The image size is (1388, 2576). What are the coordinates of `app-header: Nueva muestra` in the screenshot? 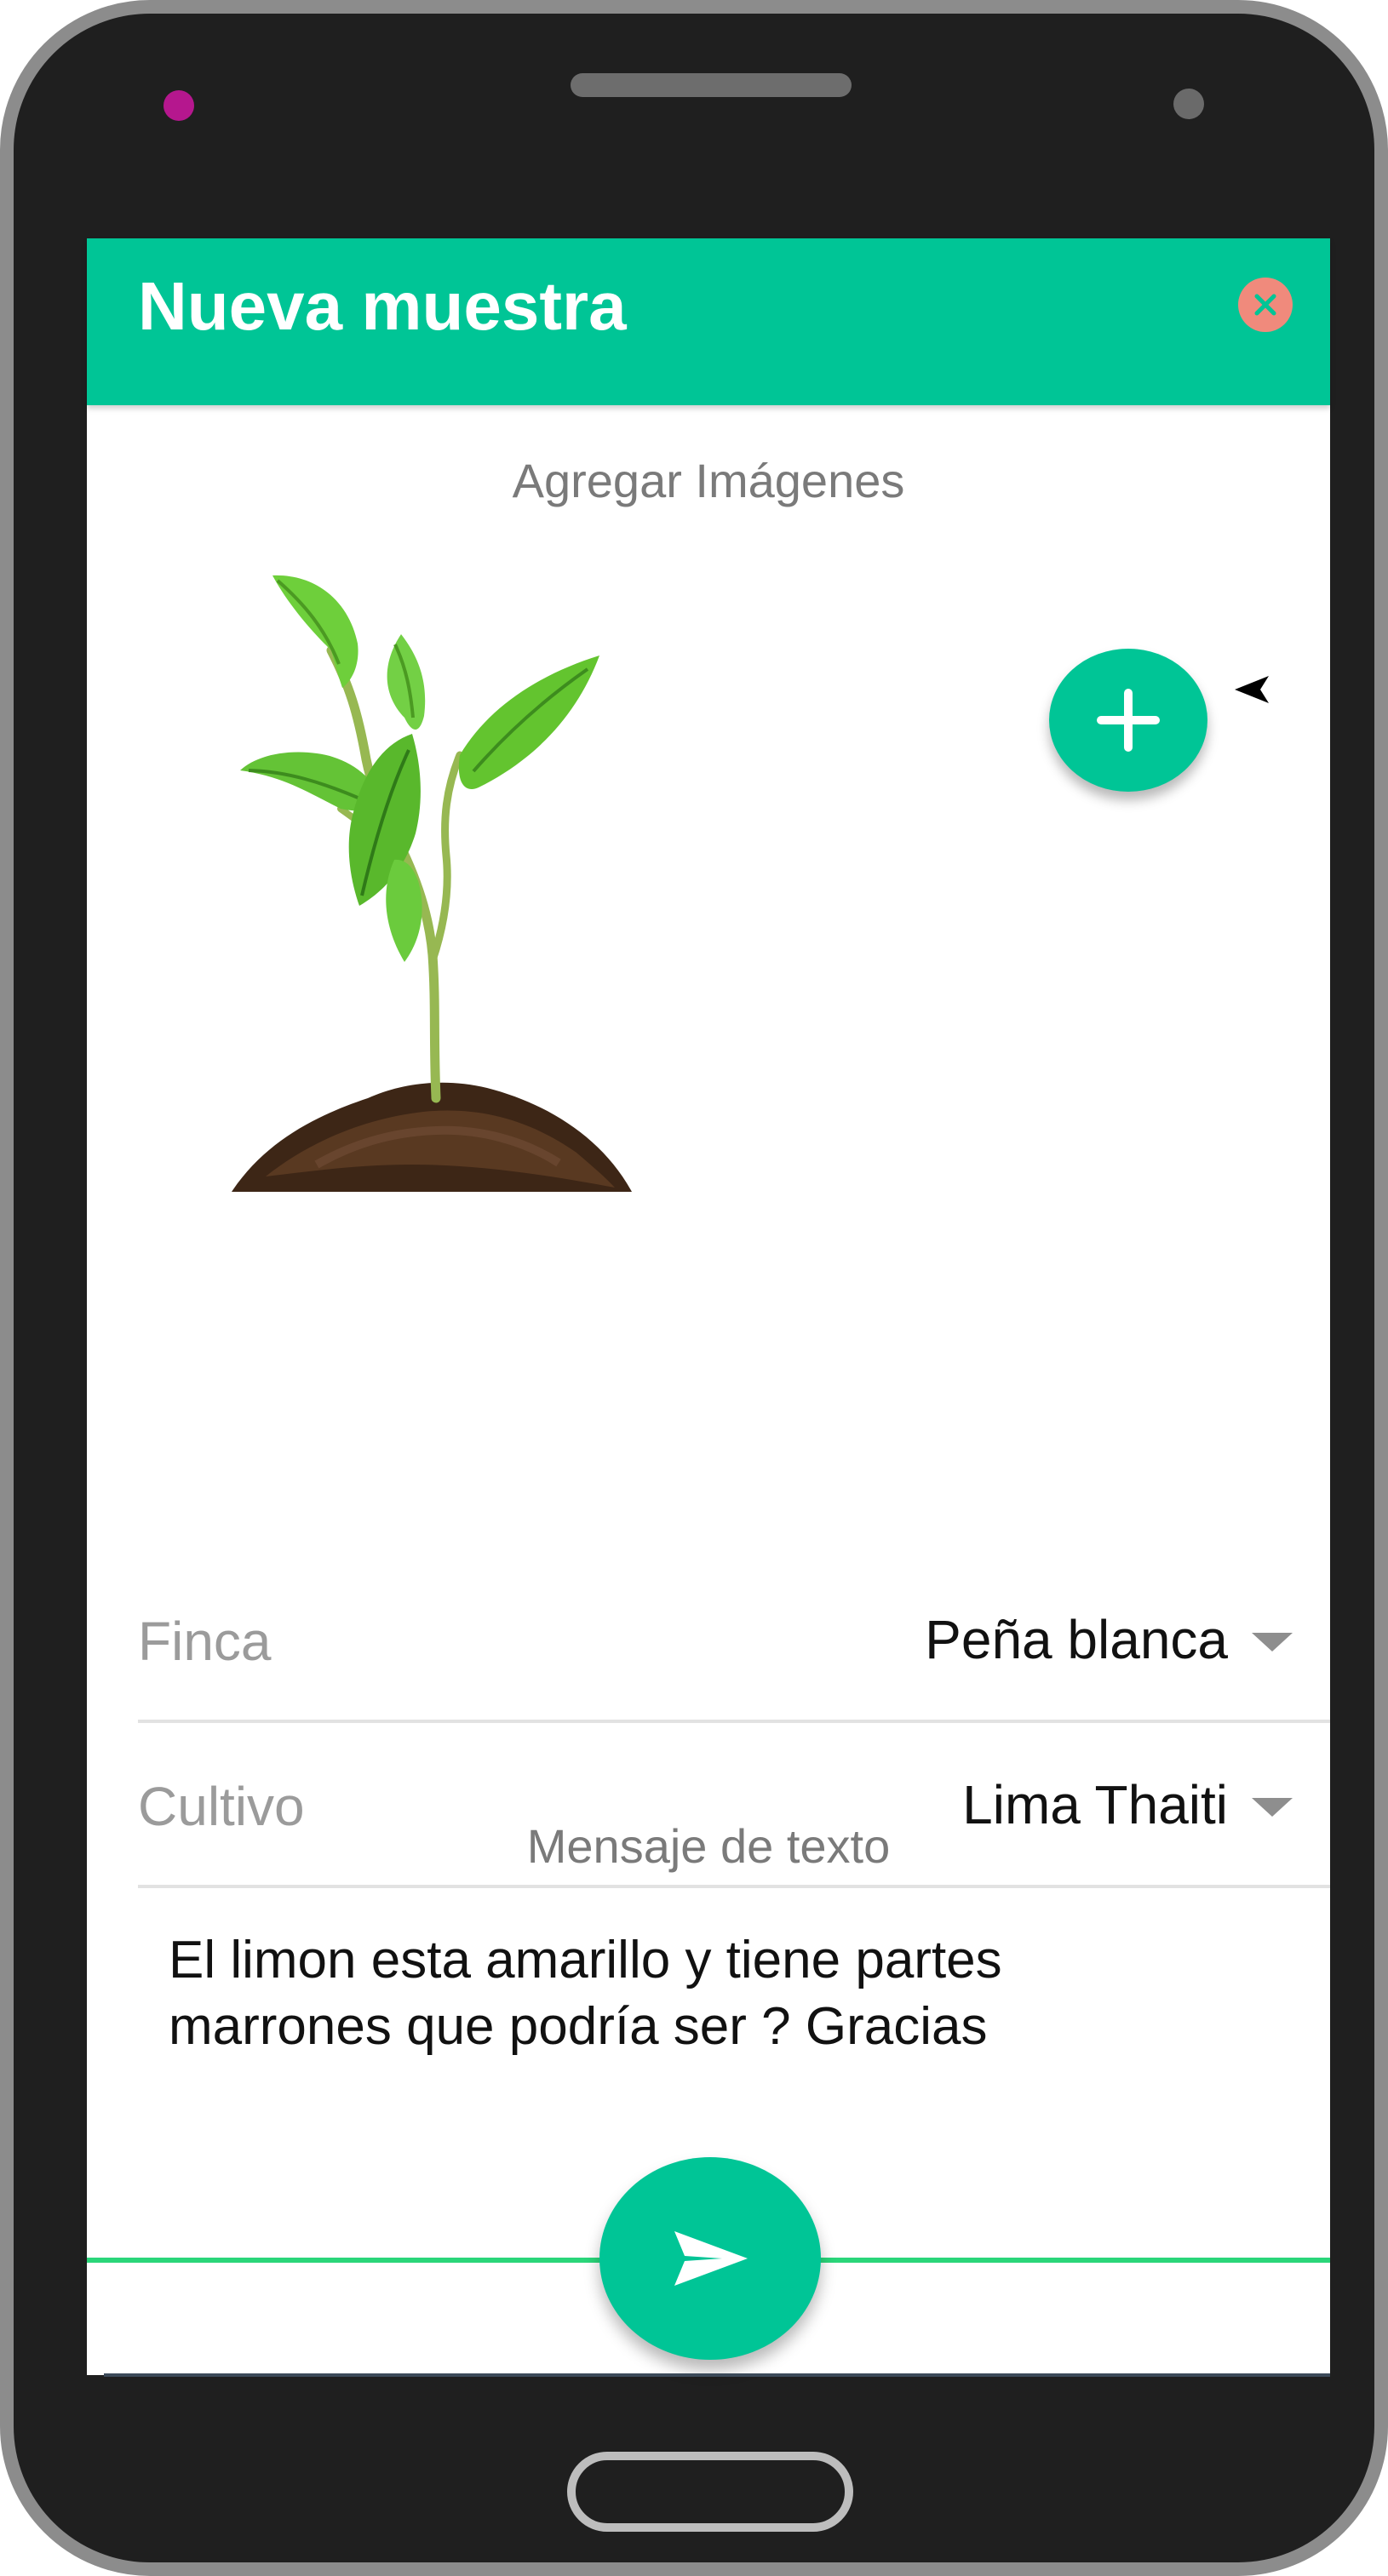 It's located at (708, 322).